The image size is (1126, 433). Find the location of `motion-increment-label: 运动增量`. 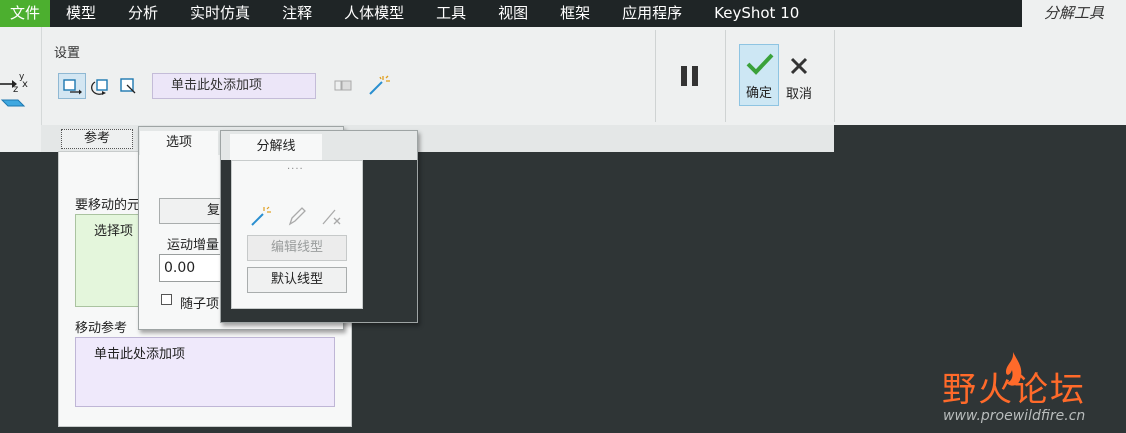

motion-increment-label: 运动增量 is located at coordinates (193, 245).